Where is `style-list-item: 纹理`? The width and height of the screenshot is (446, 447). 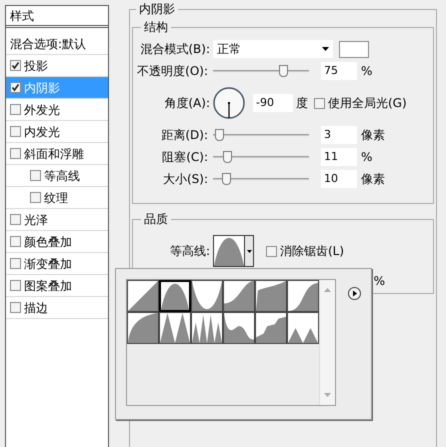
style-list-item: 纹理 is located at coordinates (57, 198).